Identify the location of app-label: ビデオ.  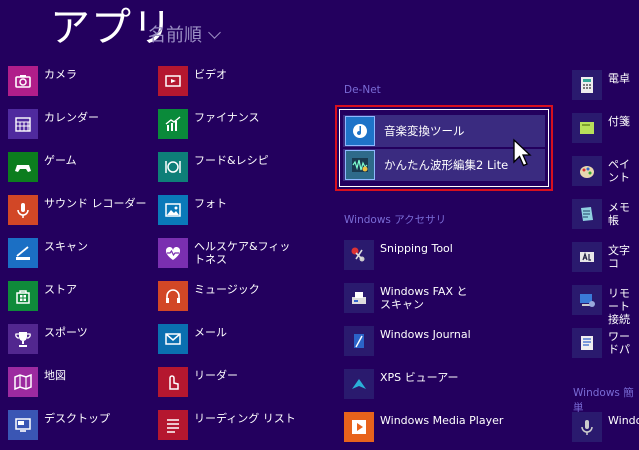
(210, 74).